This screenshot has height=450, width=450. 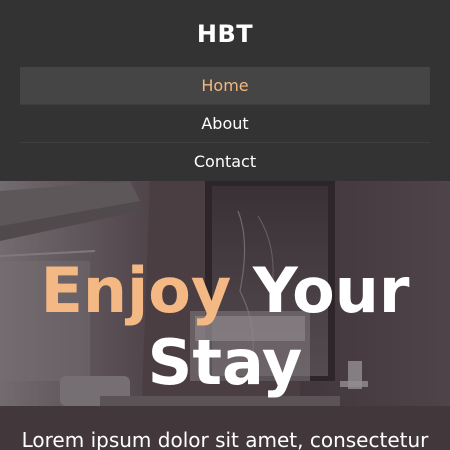 I want to click on nav-item-contact: Contact, so click(x=225, y=161).